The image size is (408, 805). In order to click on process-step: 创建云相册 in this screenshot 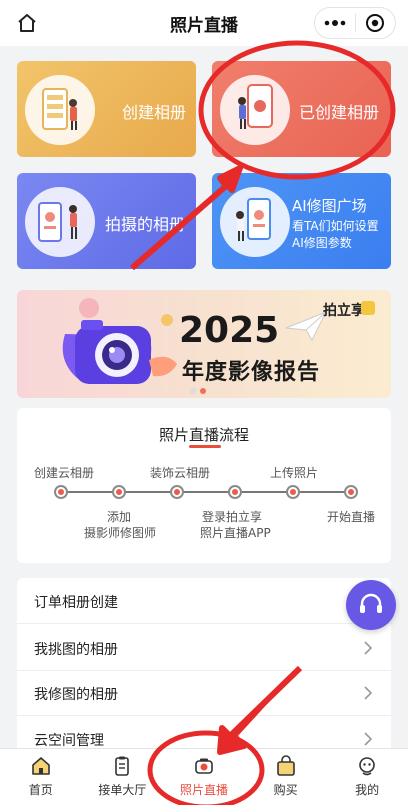, I will do `click(64, 473)`.